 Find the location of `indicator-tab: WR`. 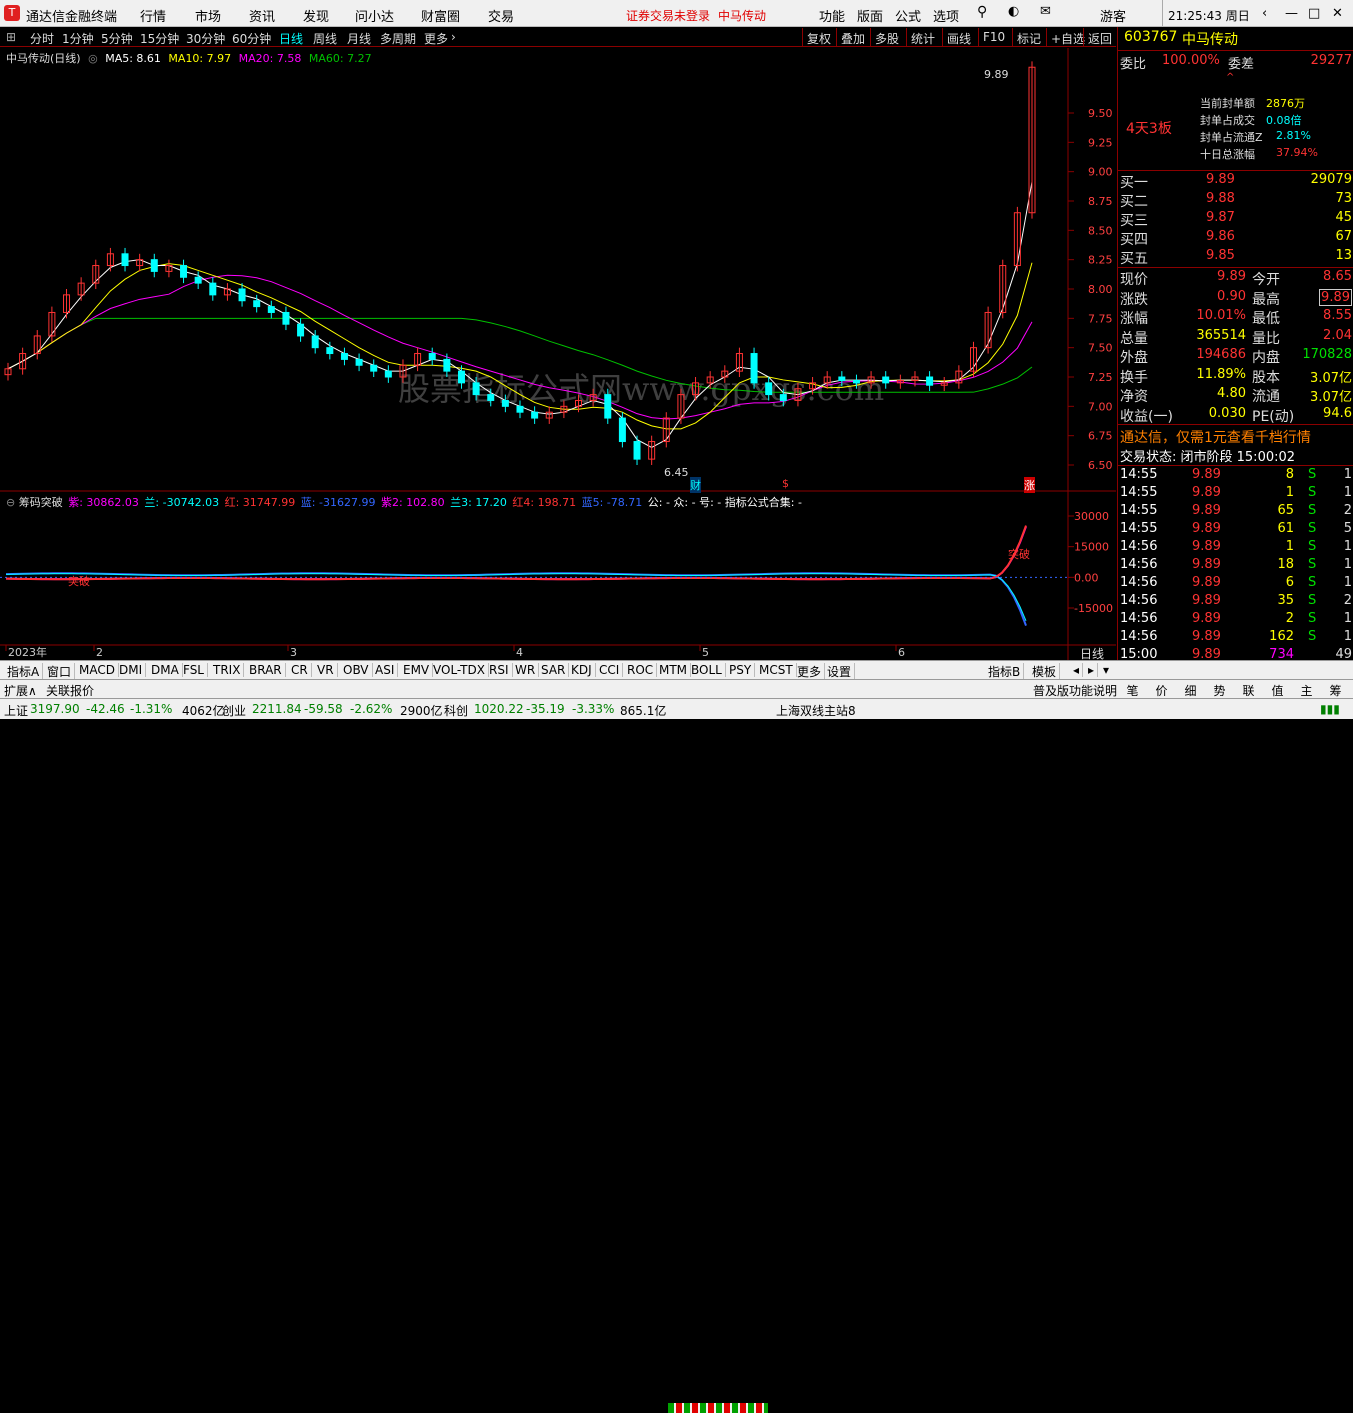

indicator-tab: WR is located at coordinates (526, 670).